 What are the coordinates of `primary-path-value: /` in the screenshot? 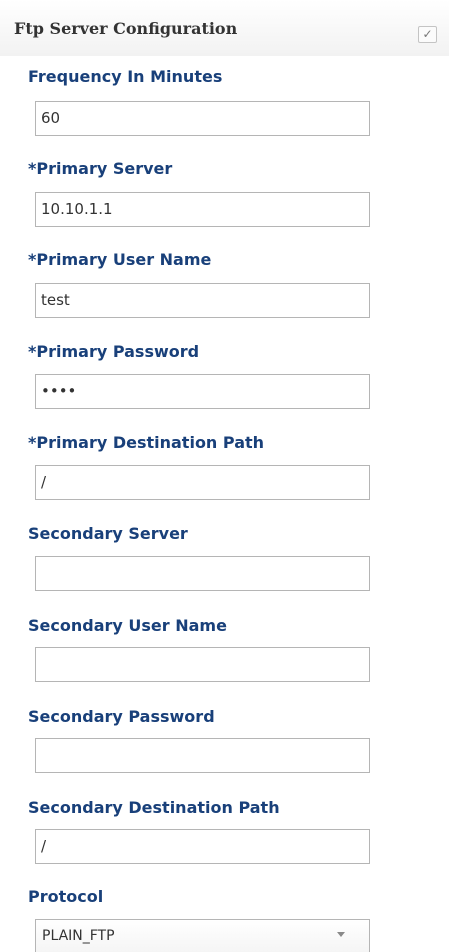 It's located at (44, 482).